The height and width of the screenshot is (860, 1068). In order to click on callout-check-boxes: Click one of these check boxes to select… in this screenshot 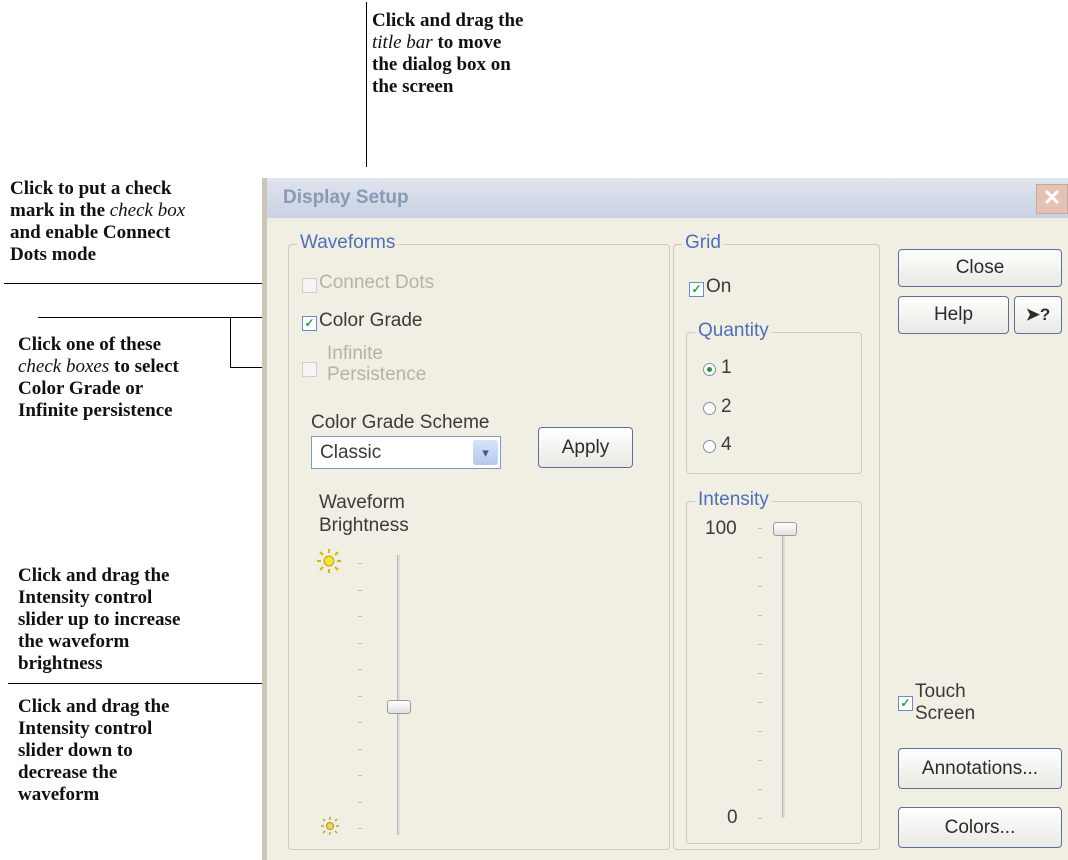, I will do `click(98, 377)`.